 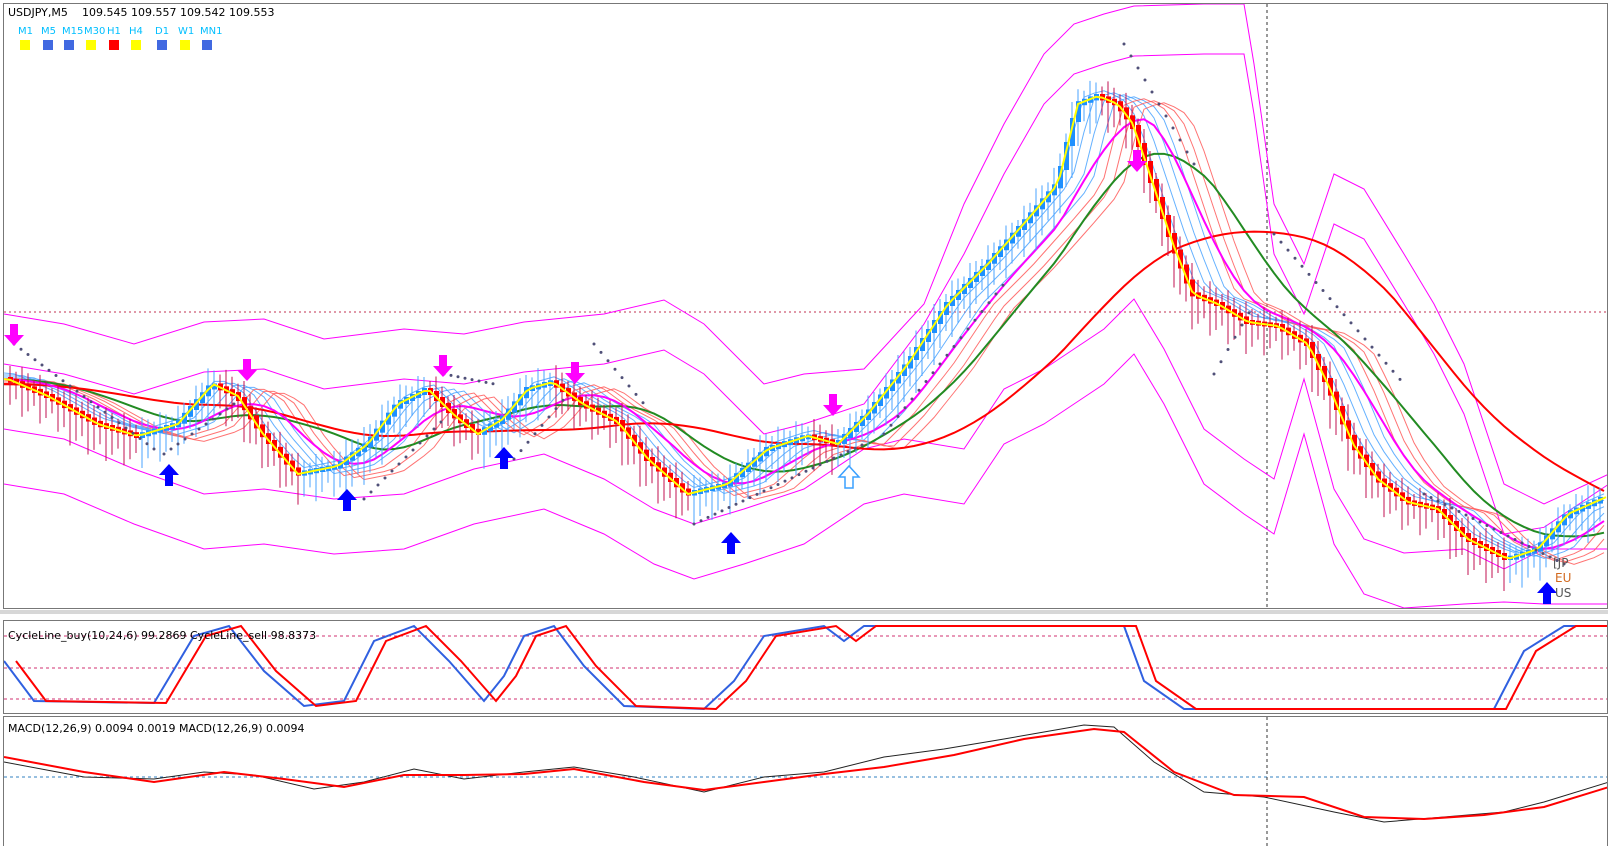 I want to click on timeframe-label-h4: H4, so click(x=136, y=31).